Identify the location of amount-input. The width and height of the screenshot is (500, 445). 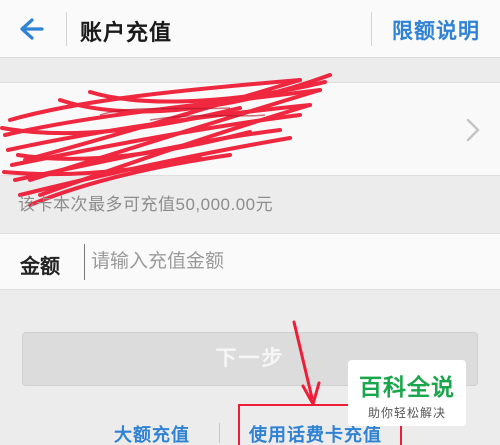
(274, 262).